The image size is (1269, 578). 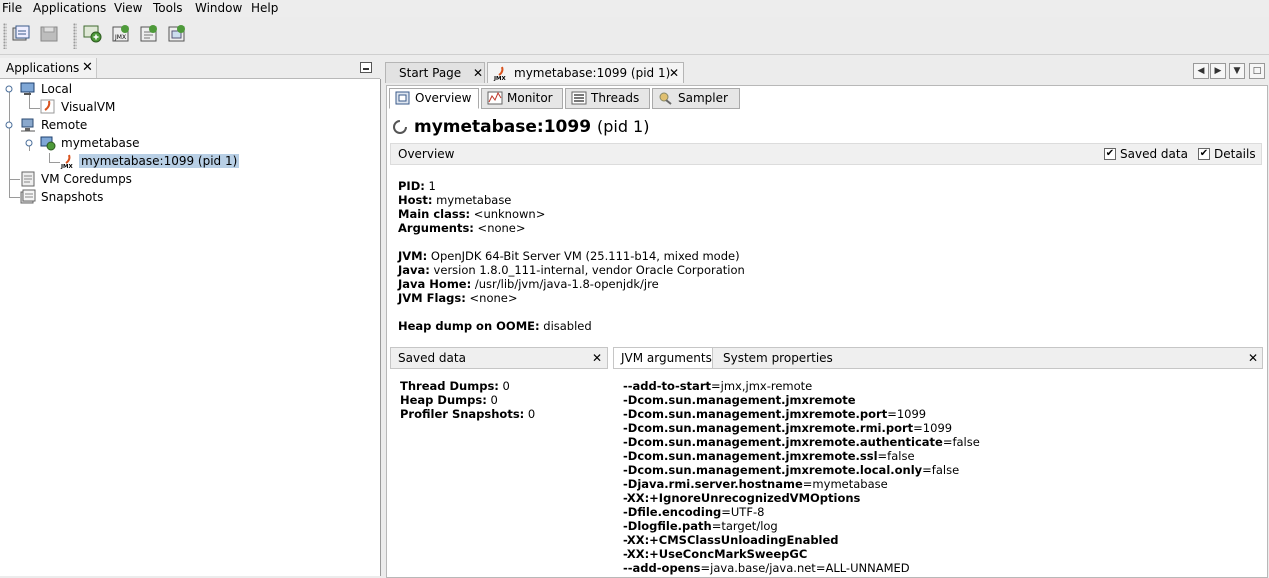 I want to click on tree-label: Local, so click(x=57, y=89).